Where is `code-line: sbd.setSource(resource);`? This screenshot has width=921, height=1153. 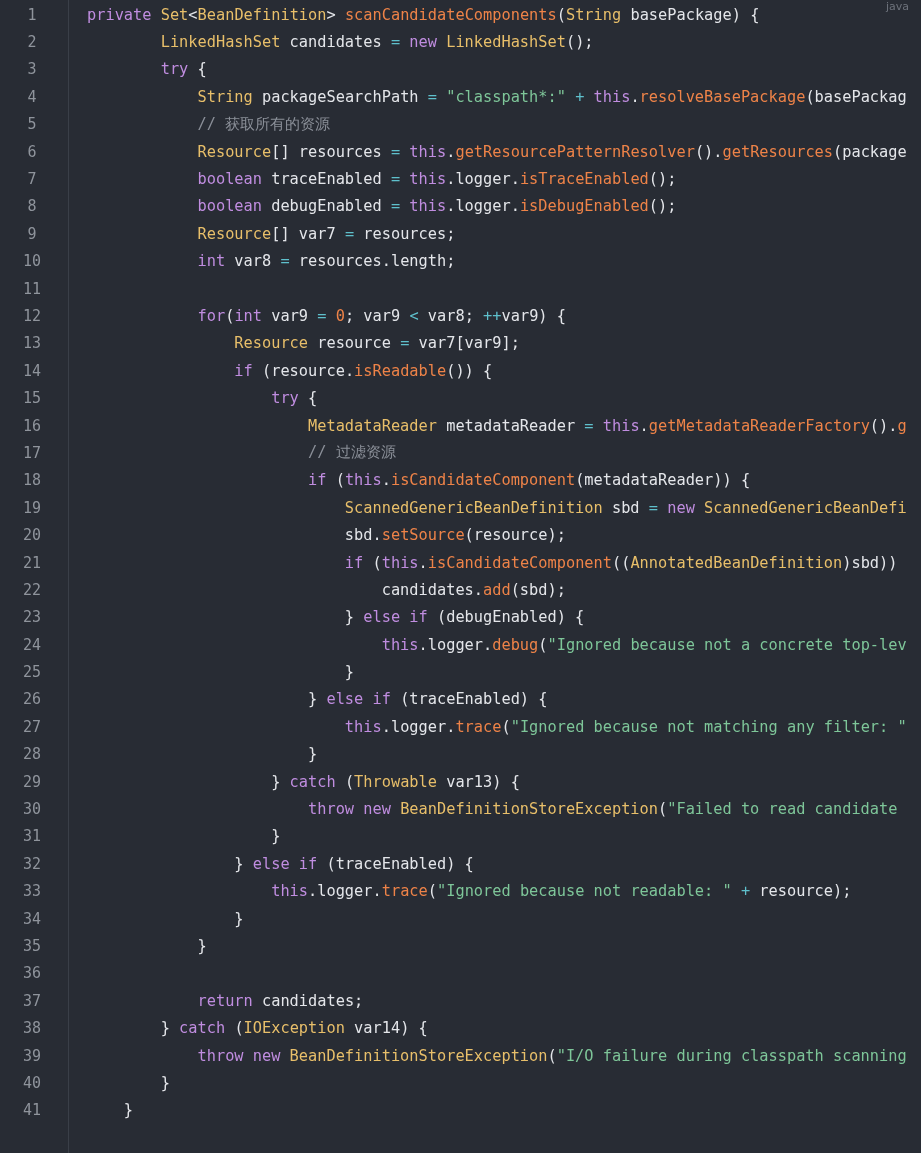
code-line: sbd.setSource(resource); is located at coordinates (454, 535).